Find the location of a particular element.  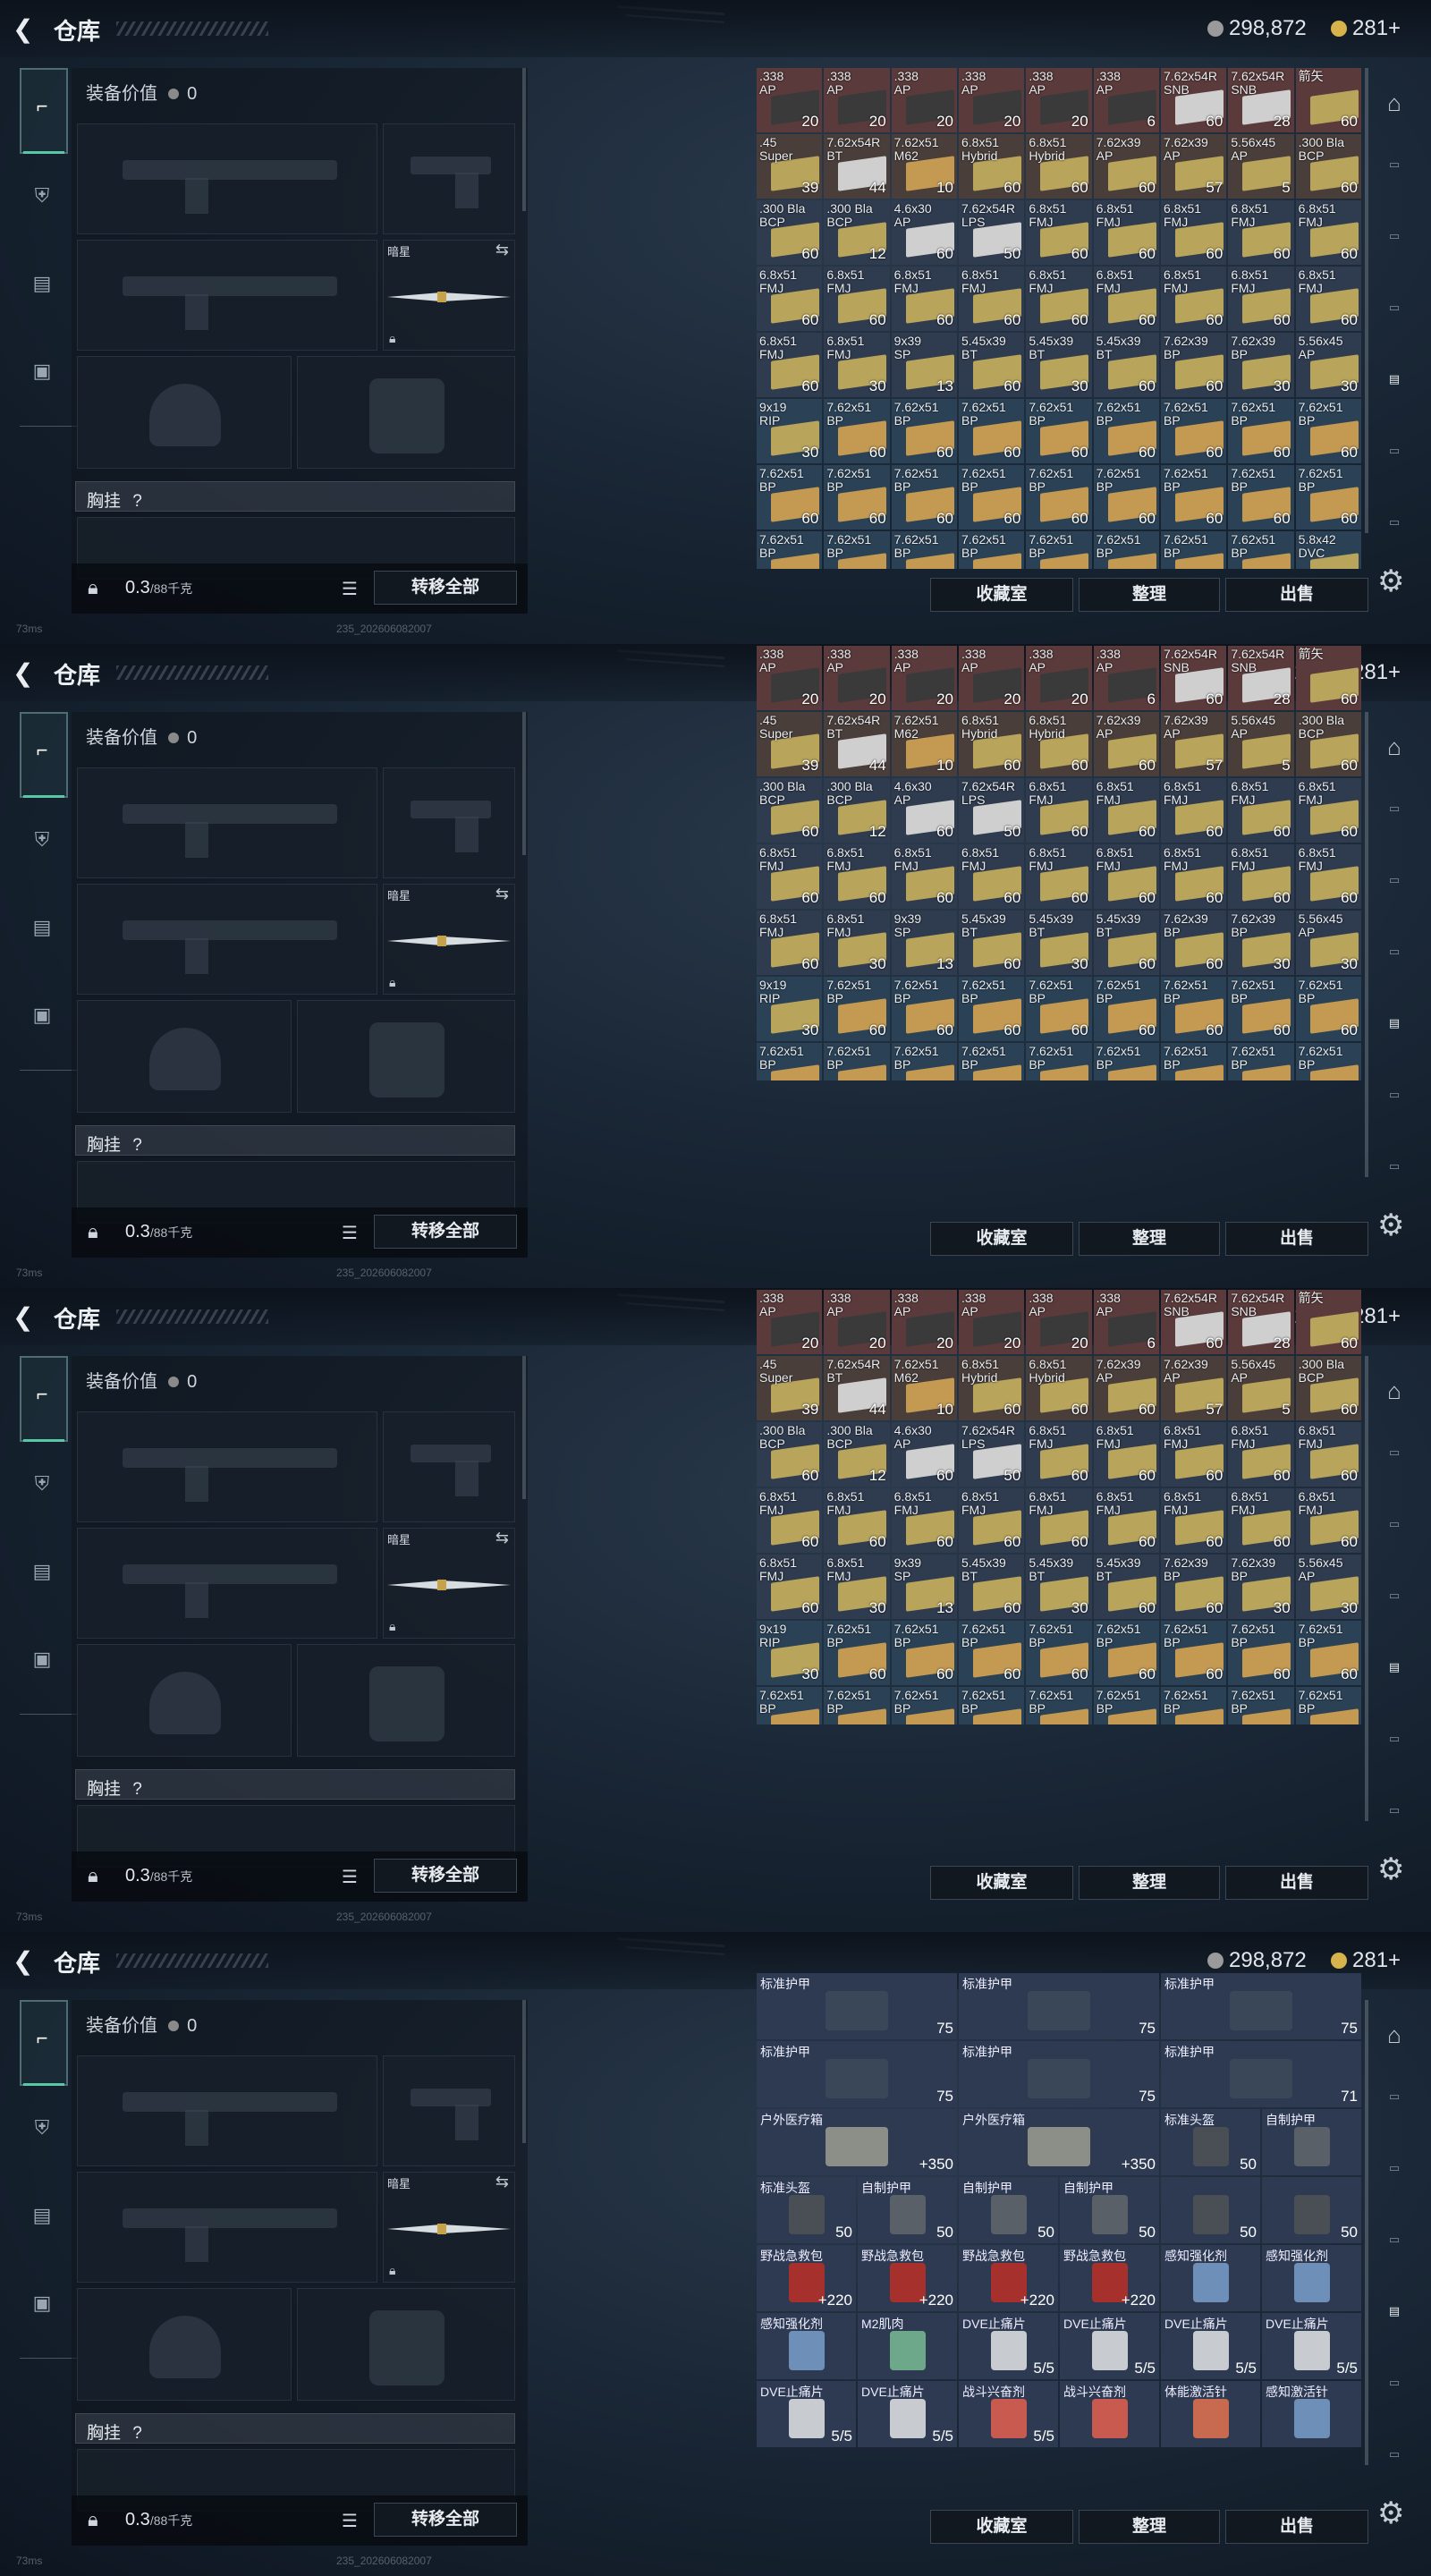

gear-item: 野战急救包 +220 is located at coordinates (908, 2278).